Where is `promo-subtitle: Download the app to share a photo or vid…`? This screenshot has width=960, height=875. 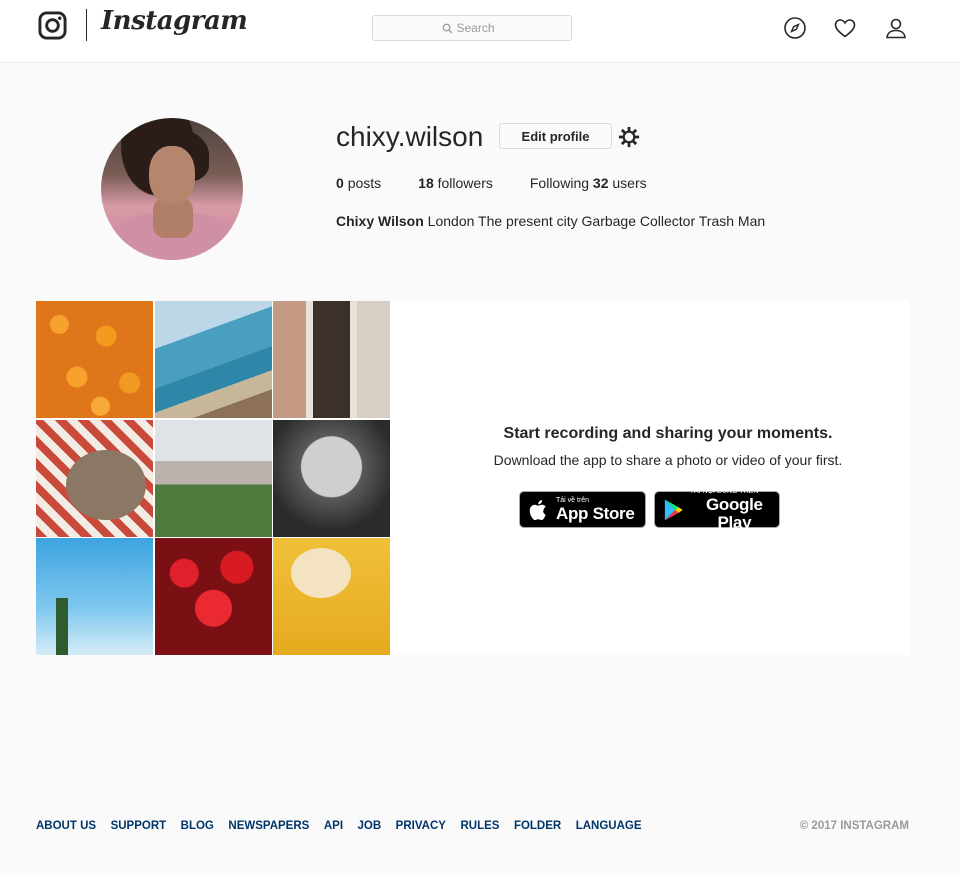
promo-subtitle: Download the app to share a photo or vid… is located at coordinates (668, 460).